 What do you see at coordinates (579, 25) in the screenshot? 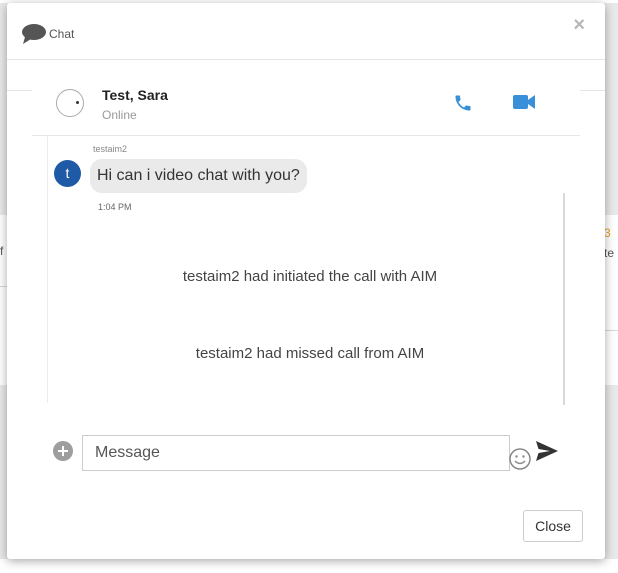
I see `close-icon: ×` at bounding box center [579, 25].